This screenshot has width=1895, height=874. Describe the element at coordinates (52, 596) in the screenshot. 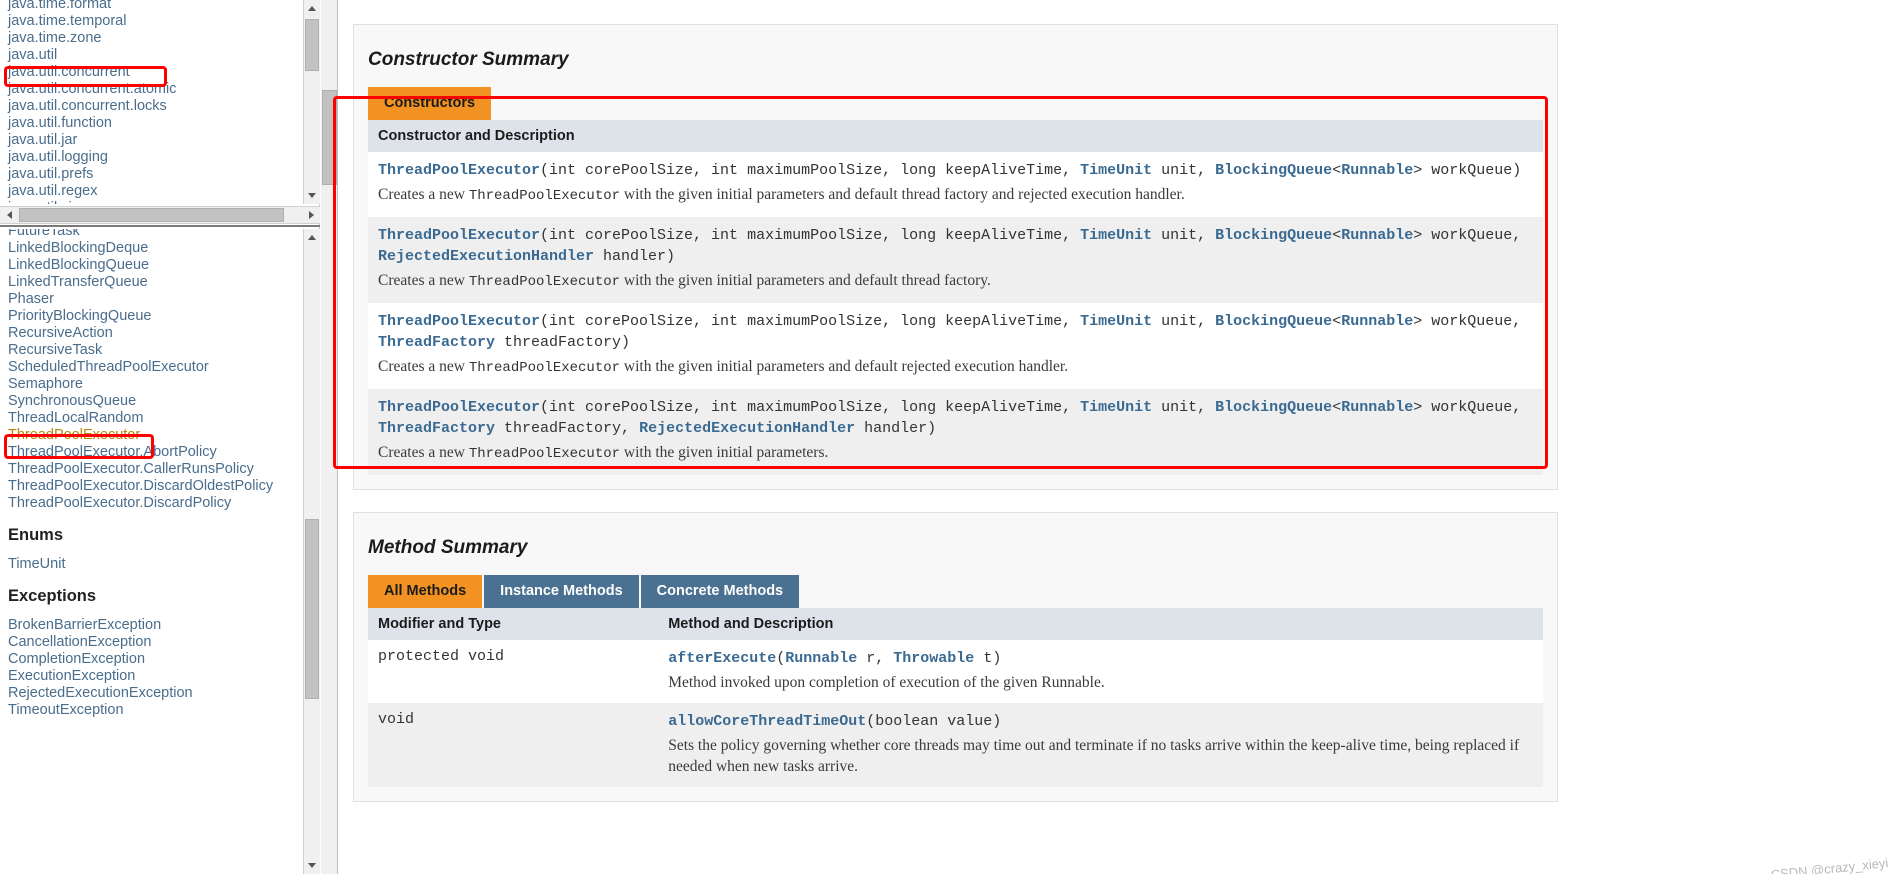

I see `exceptions-heading: Exceptions` at that location.